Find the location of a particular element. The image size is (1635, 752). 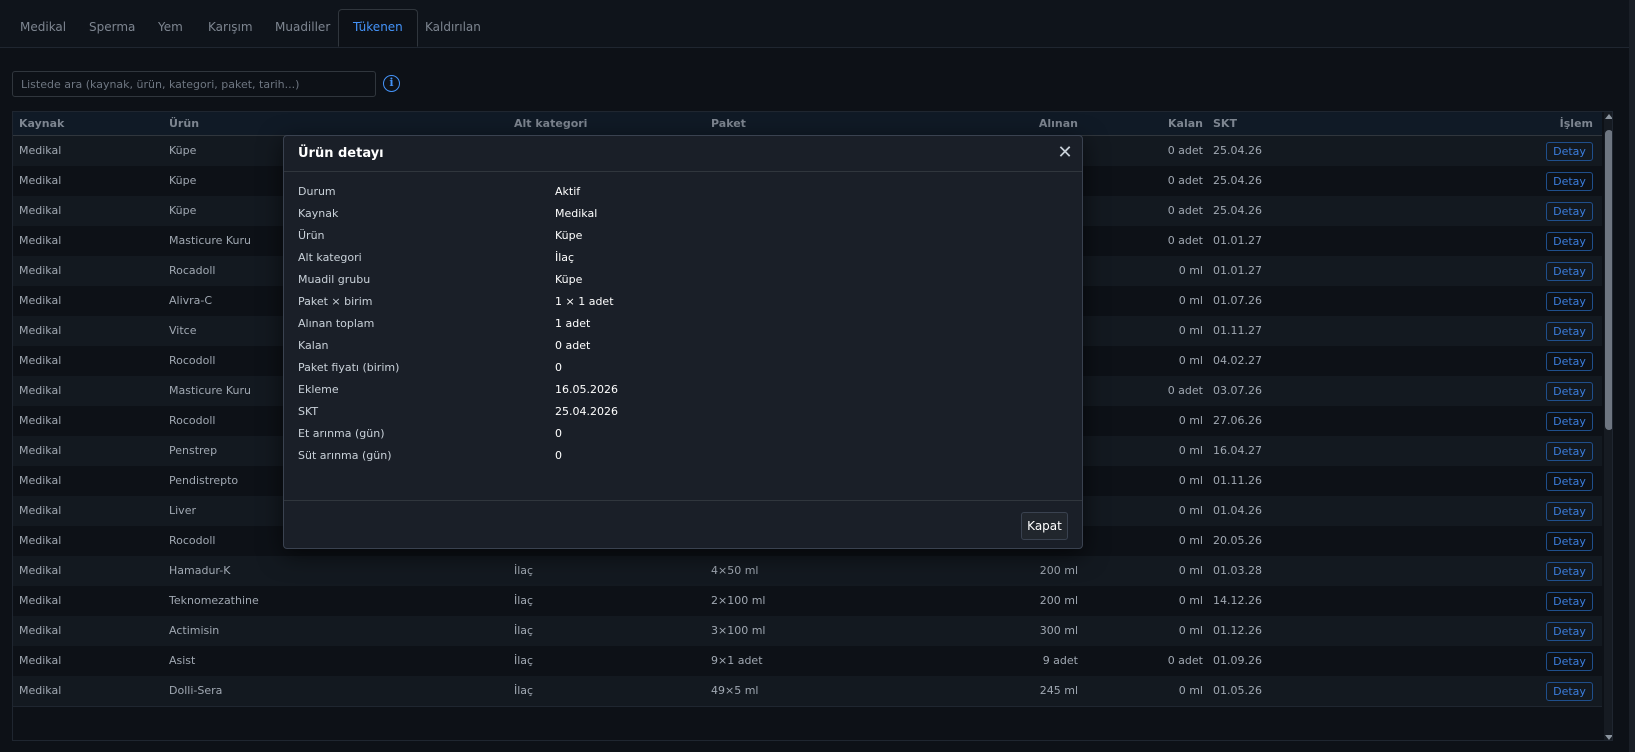

detail-label: Paket × birim is located at coordinates (335, 301).